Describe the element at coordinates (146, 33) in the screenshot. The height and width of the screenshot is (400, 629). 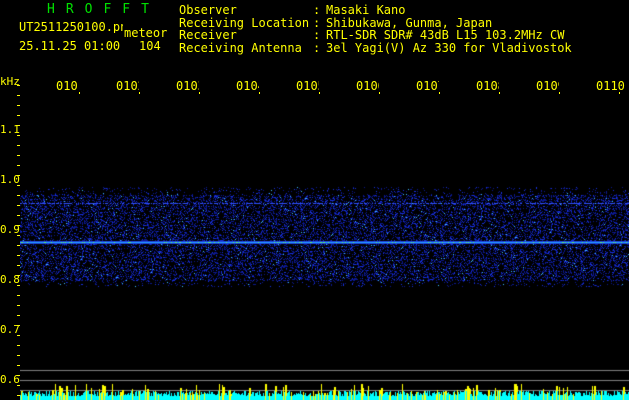
I see `type-label: meteor` at that location.